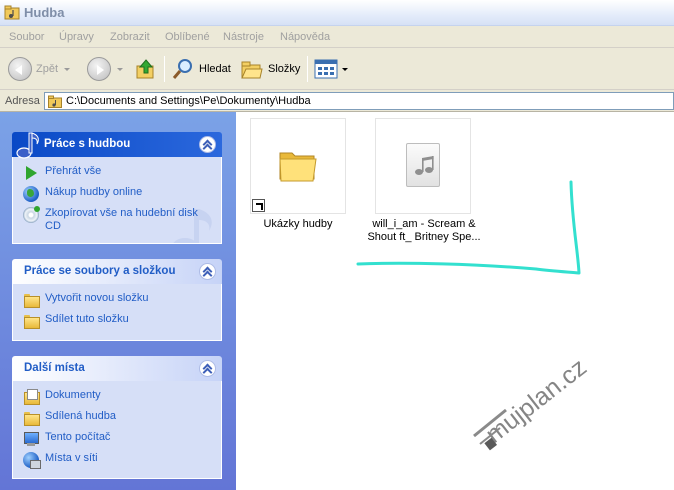 The image size is (674, 490). I want to click on other-places-title: Další místa, so click(54, 368).